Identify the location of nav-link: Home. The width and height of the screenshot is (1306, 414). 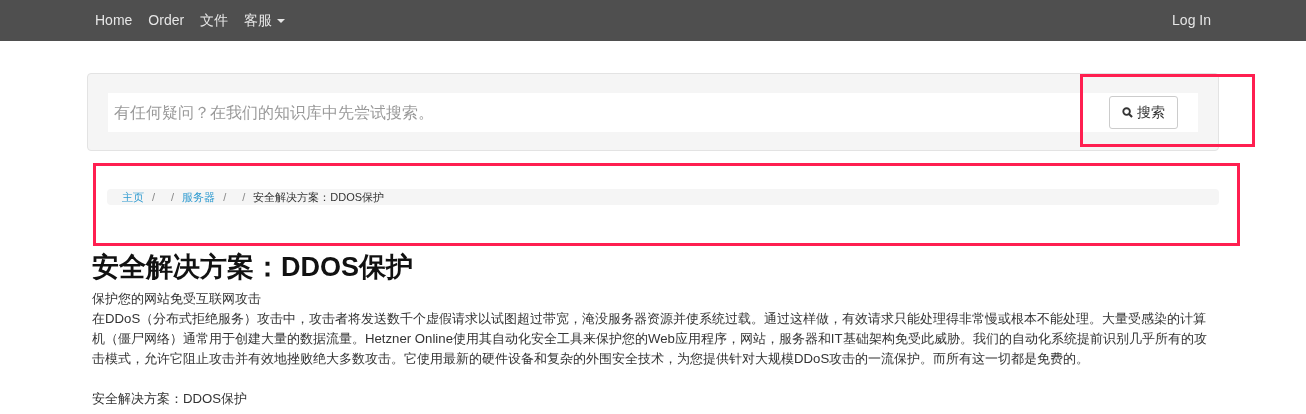
(114, 20).